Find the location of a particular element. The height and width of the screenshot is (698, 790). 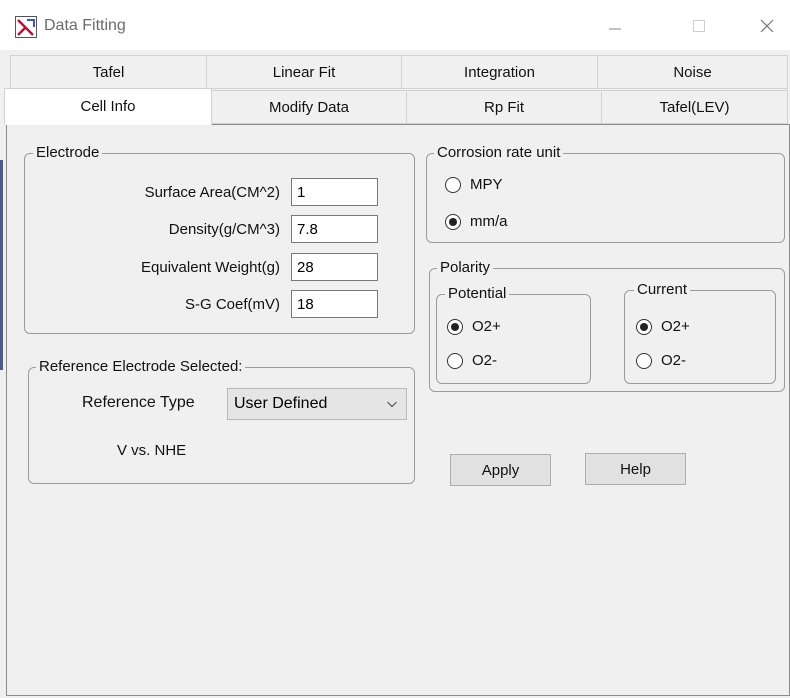

tab-label: Noise is located at coordinates (692, 72).